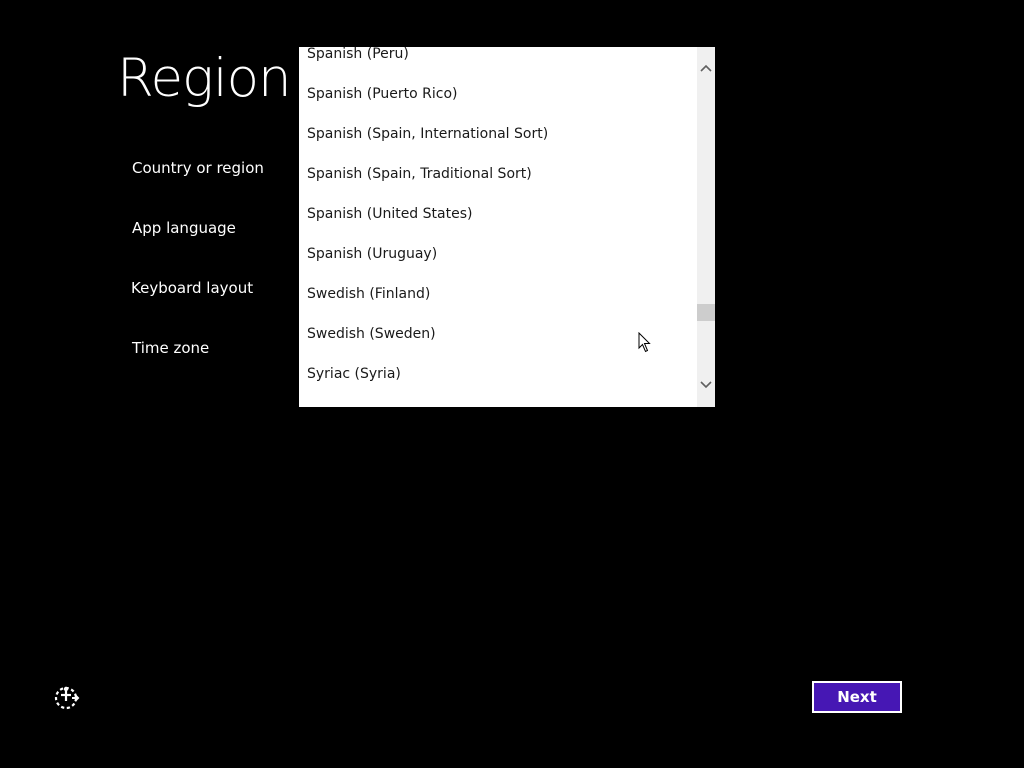 The image size is (1024, 768). I want to click on list-item: Swedish (Sweden), so click(371, 344).